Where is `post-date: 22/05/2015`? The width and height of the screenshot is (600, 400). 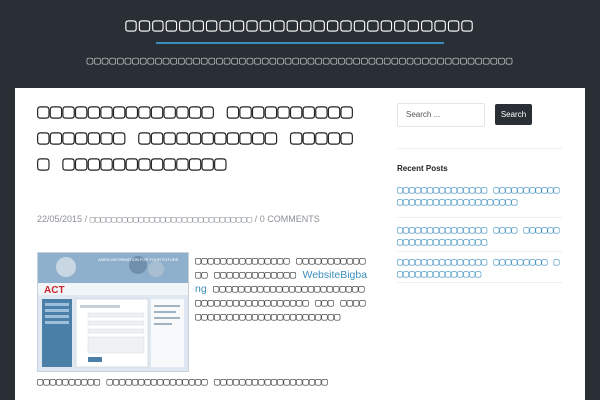 post-date: 22/05/2015 is located at coordinates (59, 219).